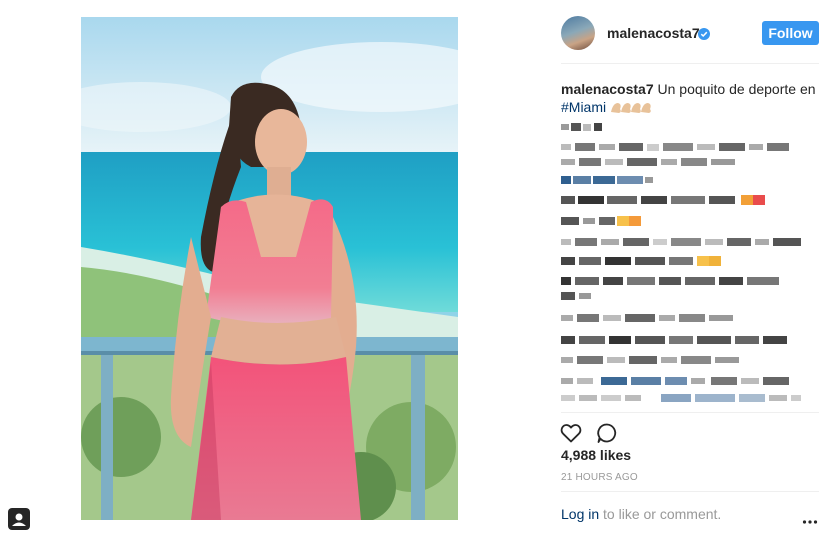 The height and width of the screenshot is (538, 838). Describe the element at coordinates (660, 514) in the screenshot. I see `login-prompt-text: to like or comment.` at that location.